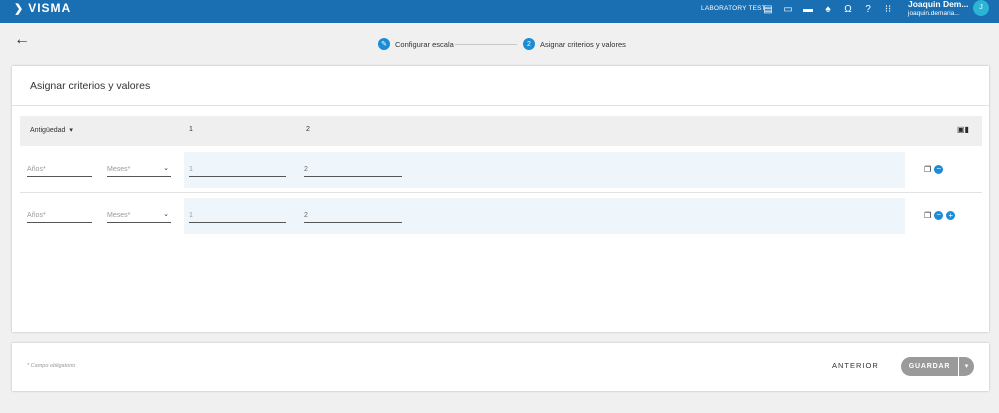 Image resolution: width=999 pixels, height=413 pixels. Describe the element at coordinates (19, 8) in the screenshot. I see `visma-swoosh-icon: ❯` at that location.